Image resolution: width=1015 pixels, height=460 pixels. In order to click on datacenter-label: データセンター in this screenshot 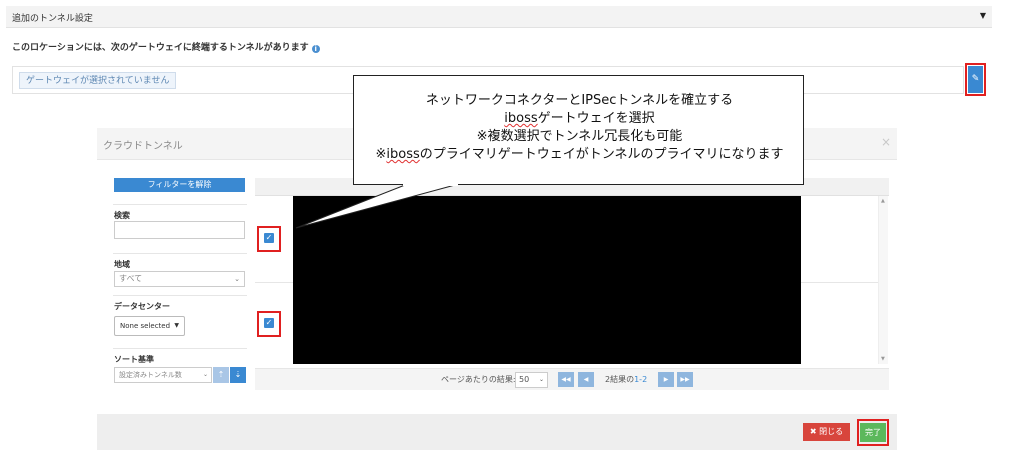, I will do `click(142, 306)`.